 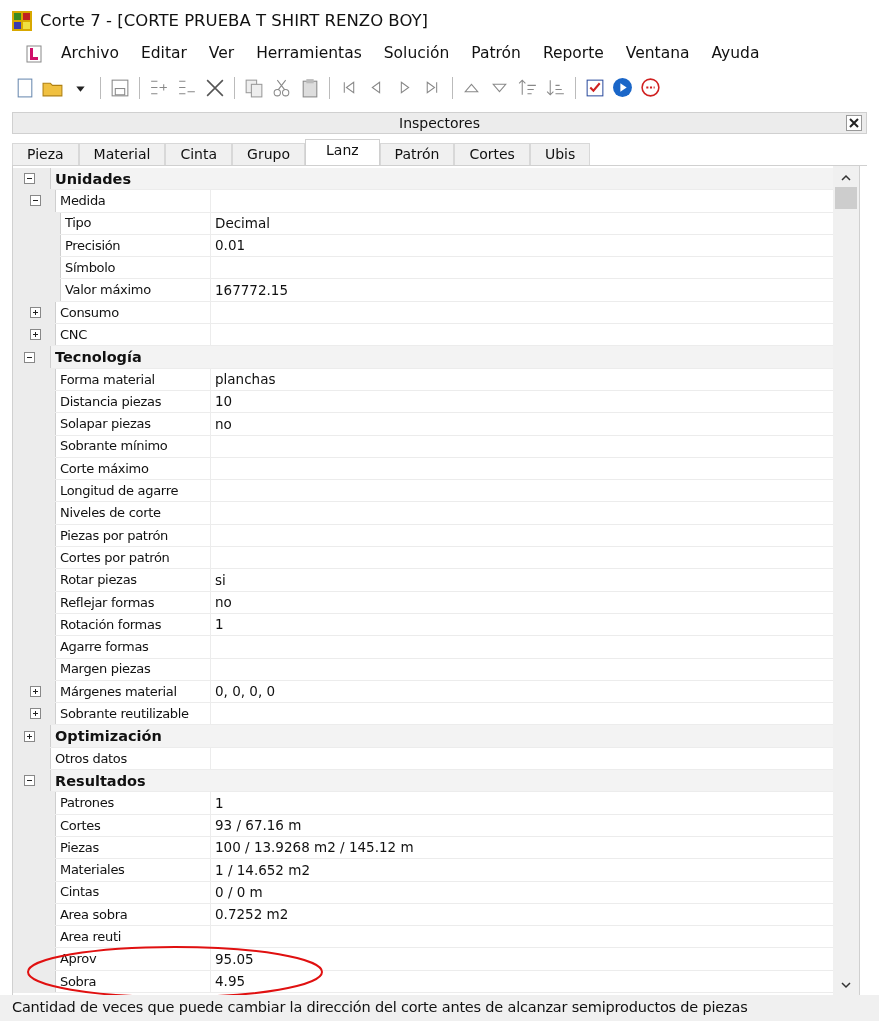 I want to click on copy-icon, so click(x=254, y=88).